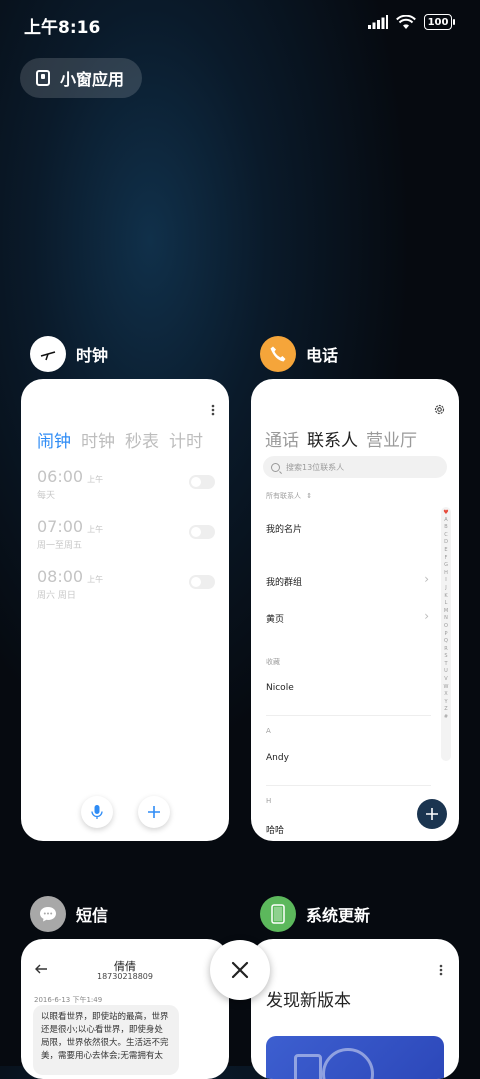 The image size is (480, 1079). Describe the element at coordinates (432, 814) in the screenshot. I see `add-contact-button` at that location.